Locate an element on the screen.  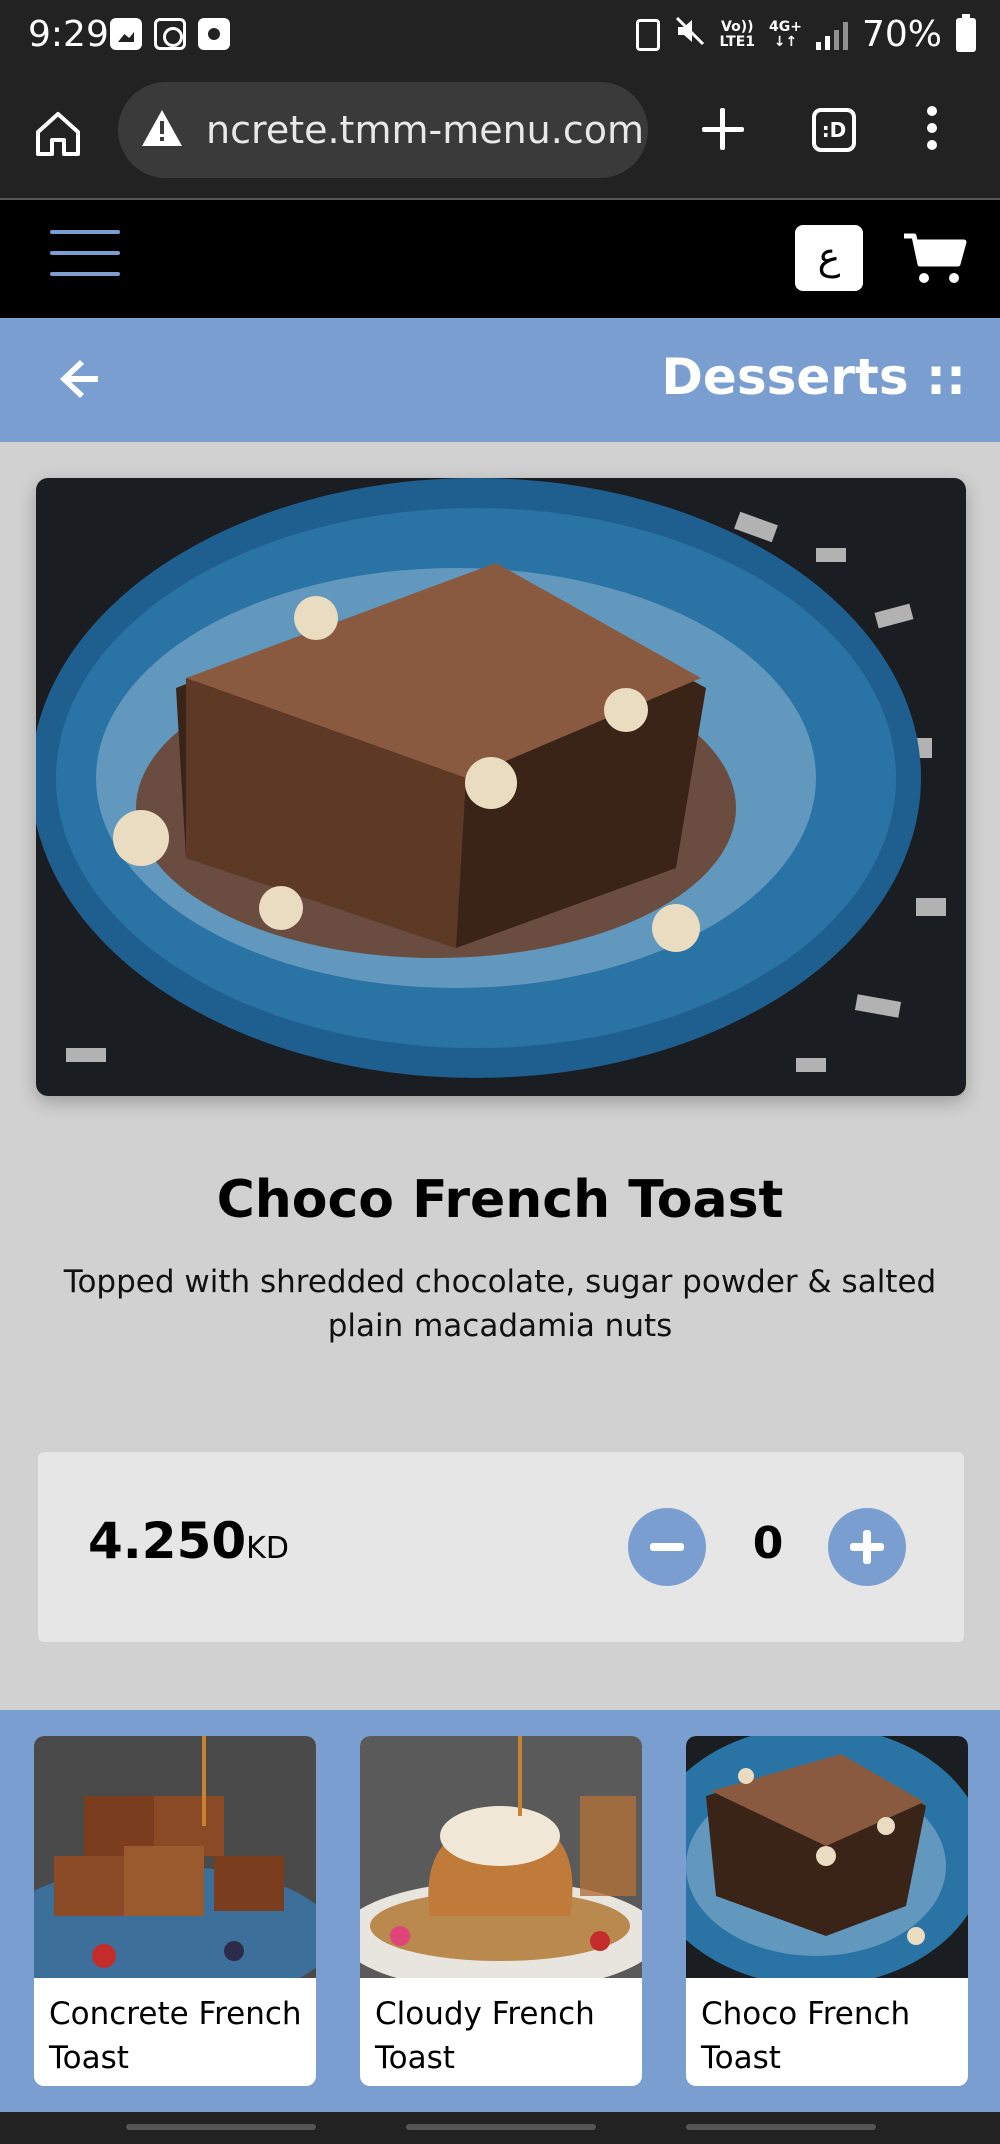
data-type-text: 4G+ is located at coordinates (785, 26).